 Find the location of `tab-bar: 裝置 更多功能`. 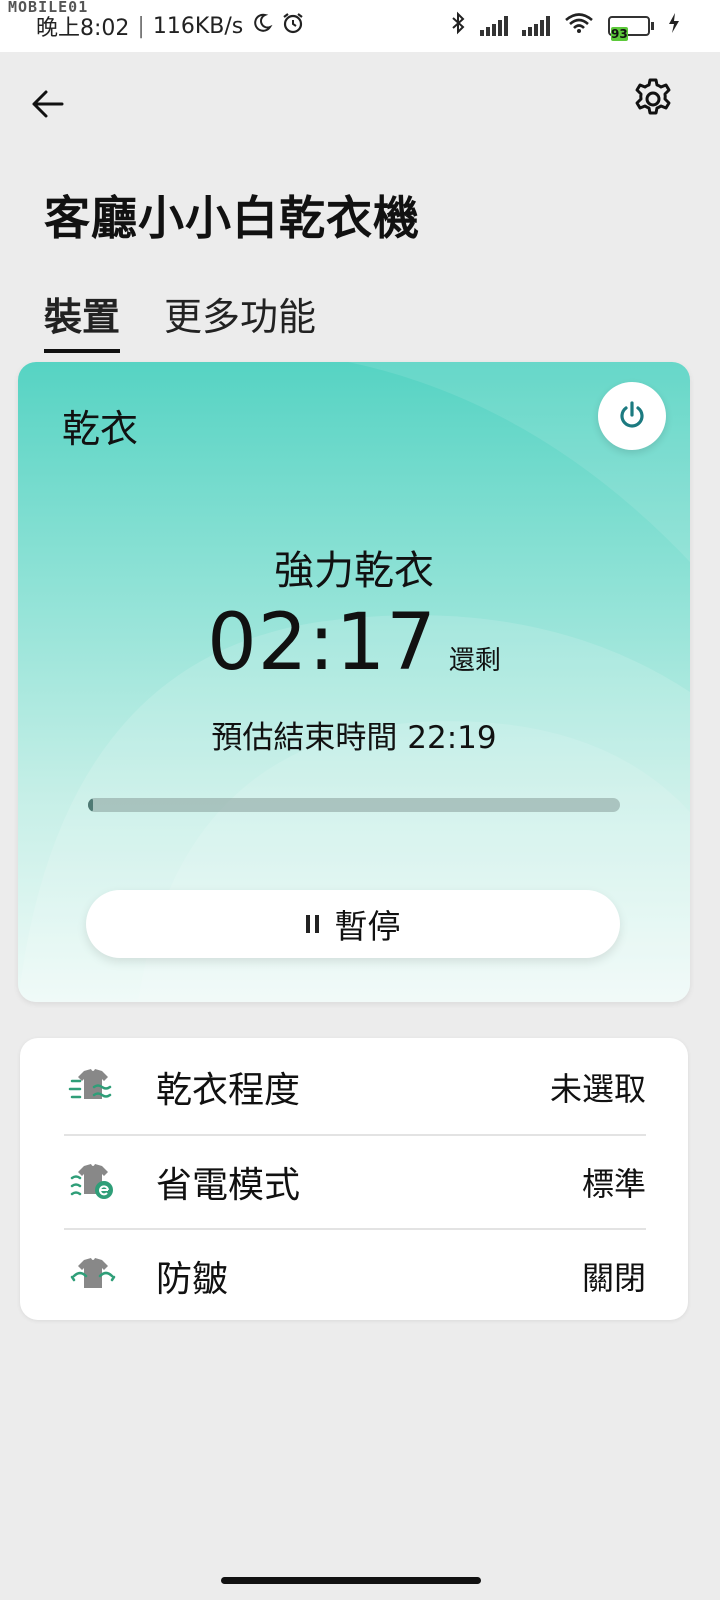

tab-bar: 裝置 更多功能 is located at coordinates (180, 319).